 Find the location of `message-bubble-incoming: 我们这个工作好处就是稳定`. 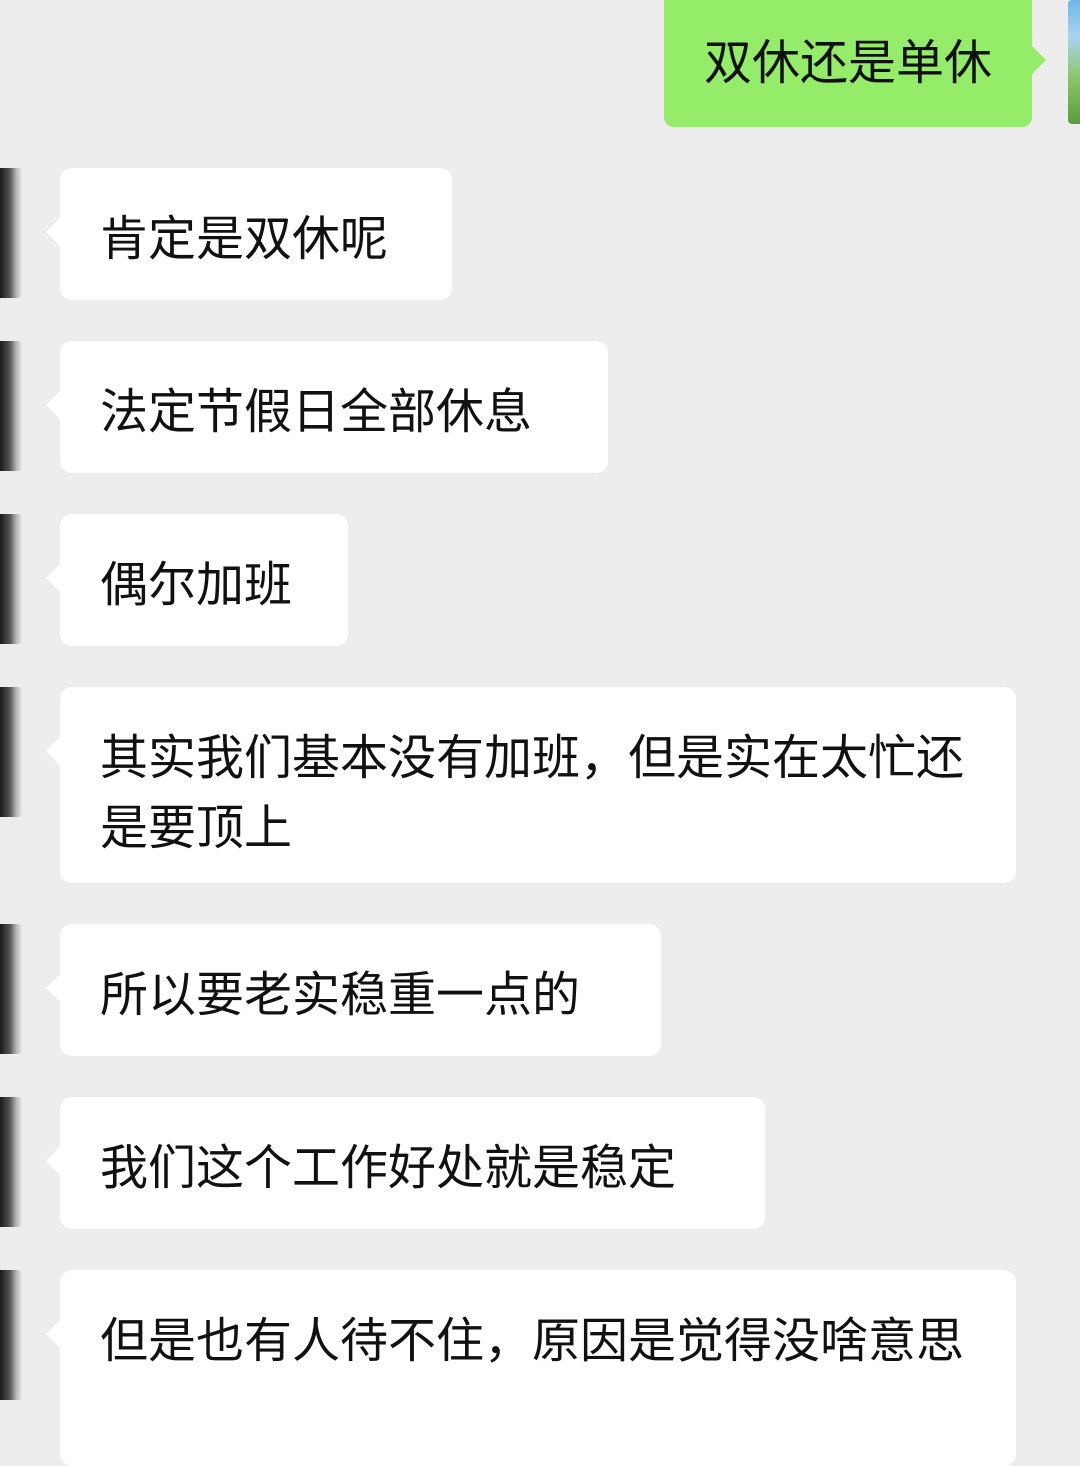

message-bubble-incoming: 我们这个工作好处就是稳定 is located at coordinates (405, 1163).